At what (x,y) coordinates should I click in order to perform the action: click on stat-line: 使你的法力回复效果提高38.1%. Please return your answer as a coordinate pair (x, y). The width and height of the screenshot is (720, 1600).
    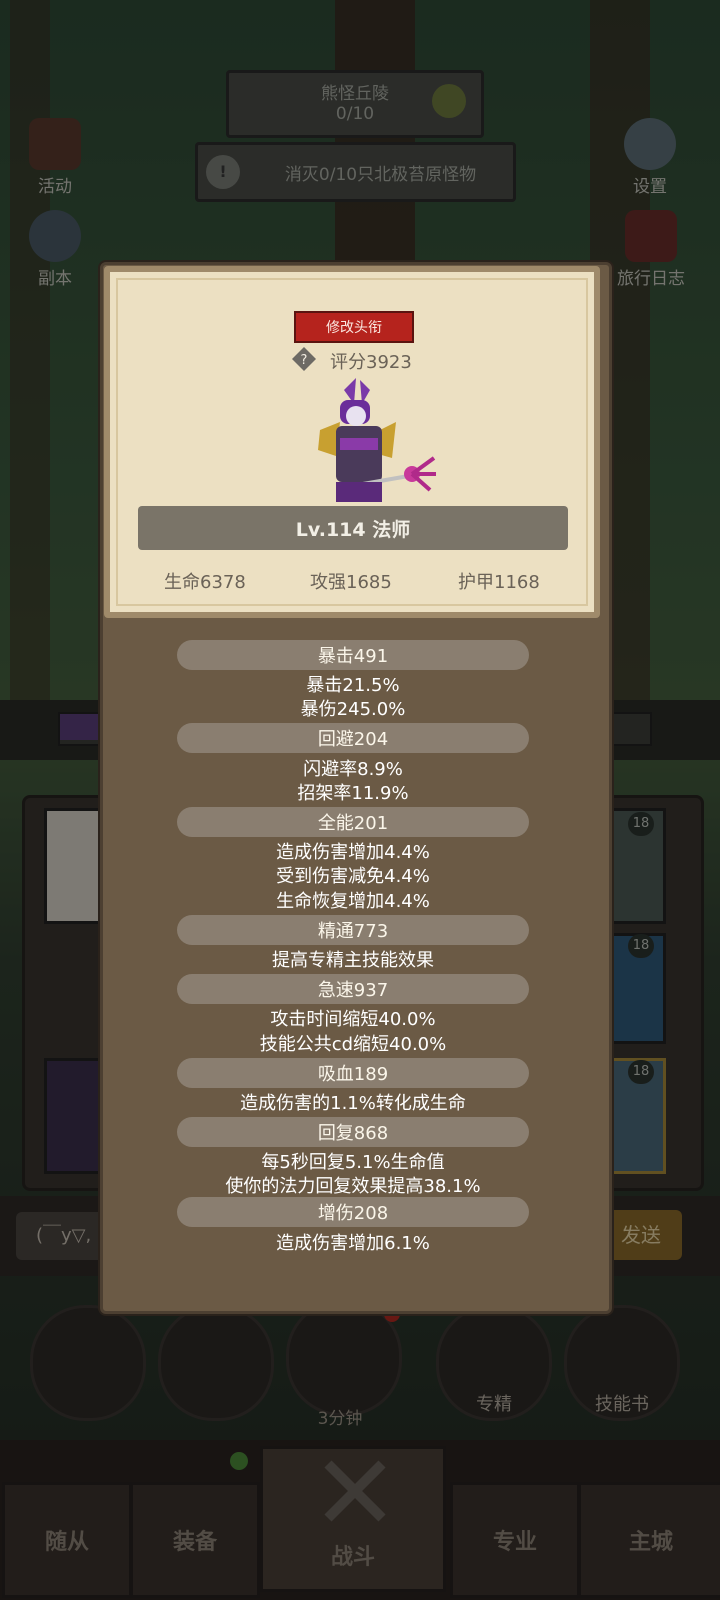
    Looking at the image, I should click on (353, 1186).